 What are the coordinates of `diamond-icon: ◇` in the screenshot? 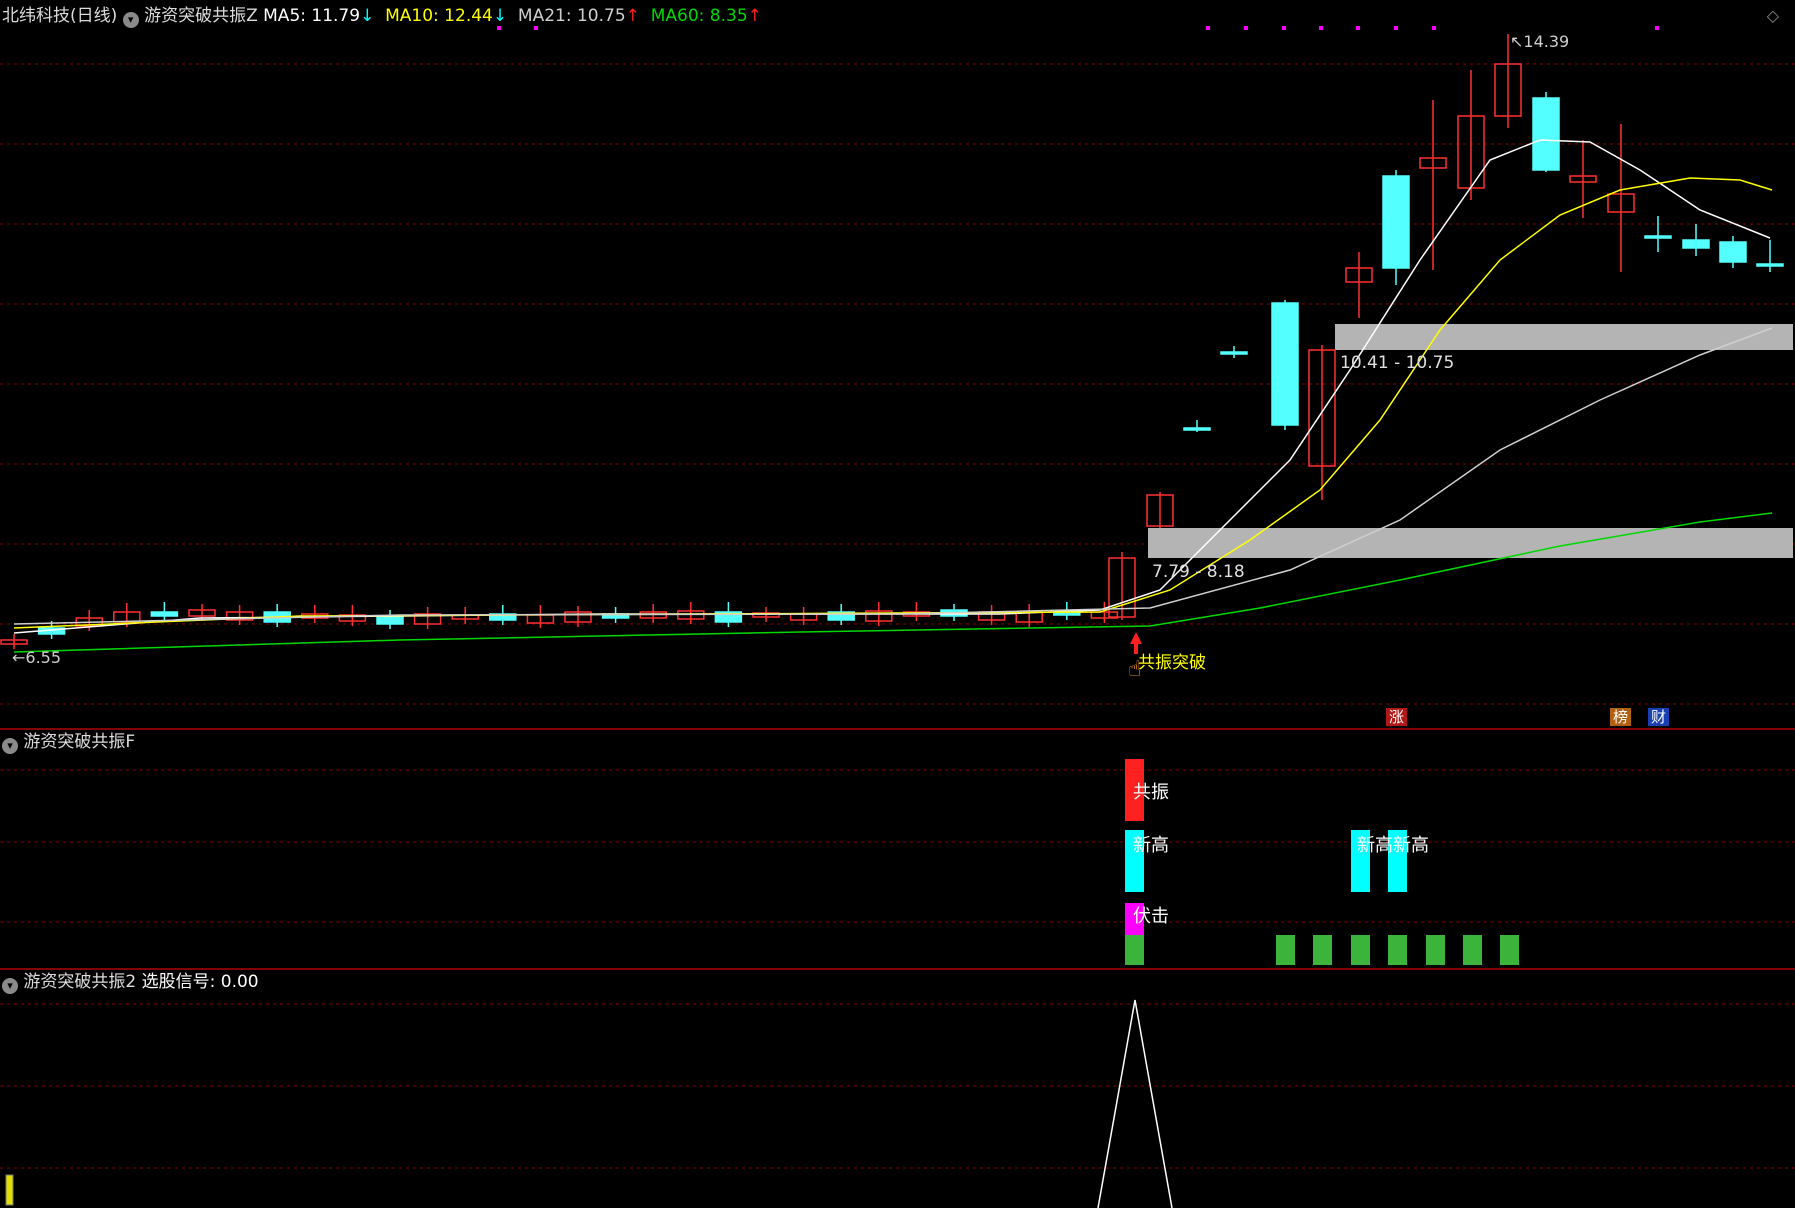 It's located at (1773, 16).